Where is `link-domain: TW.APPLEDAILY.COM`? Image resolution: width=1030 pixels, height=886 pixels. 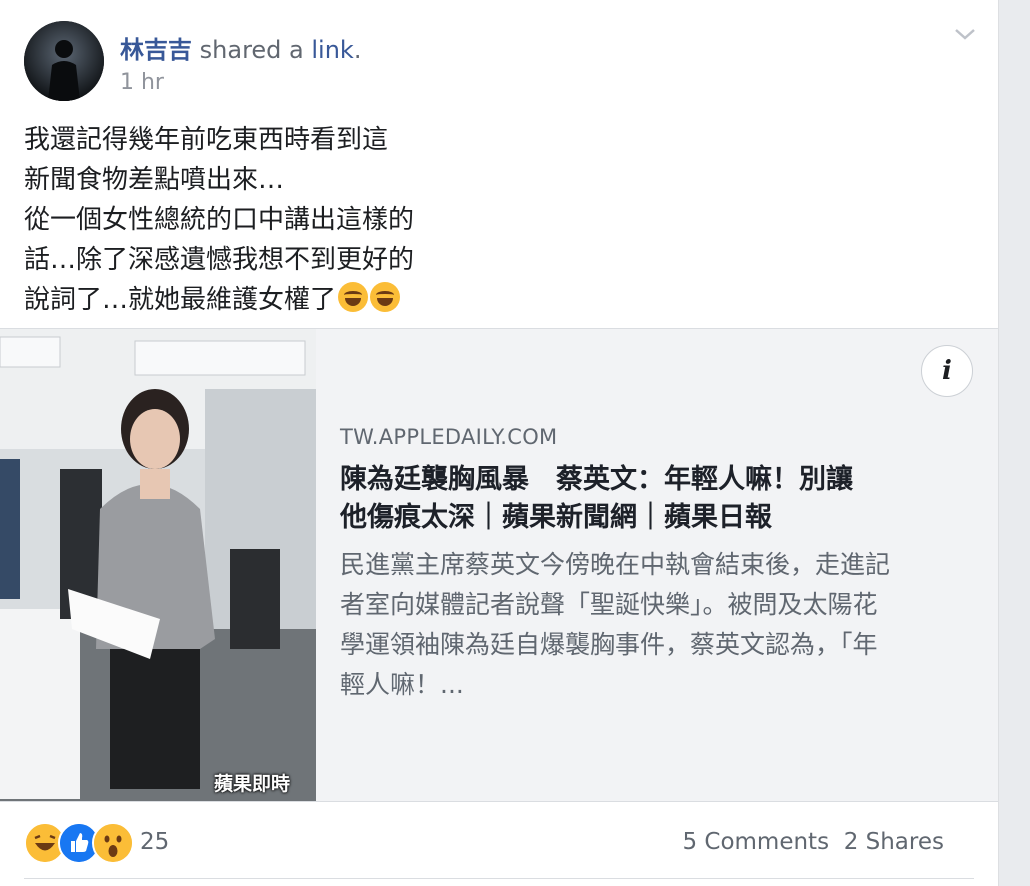 link-domain: TW.APPLEDAILY.COM is located at coordinates (449, 437).